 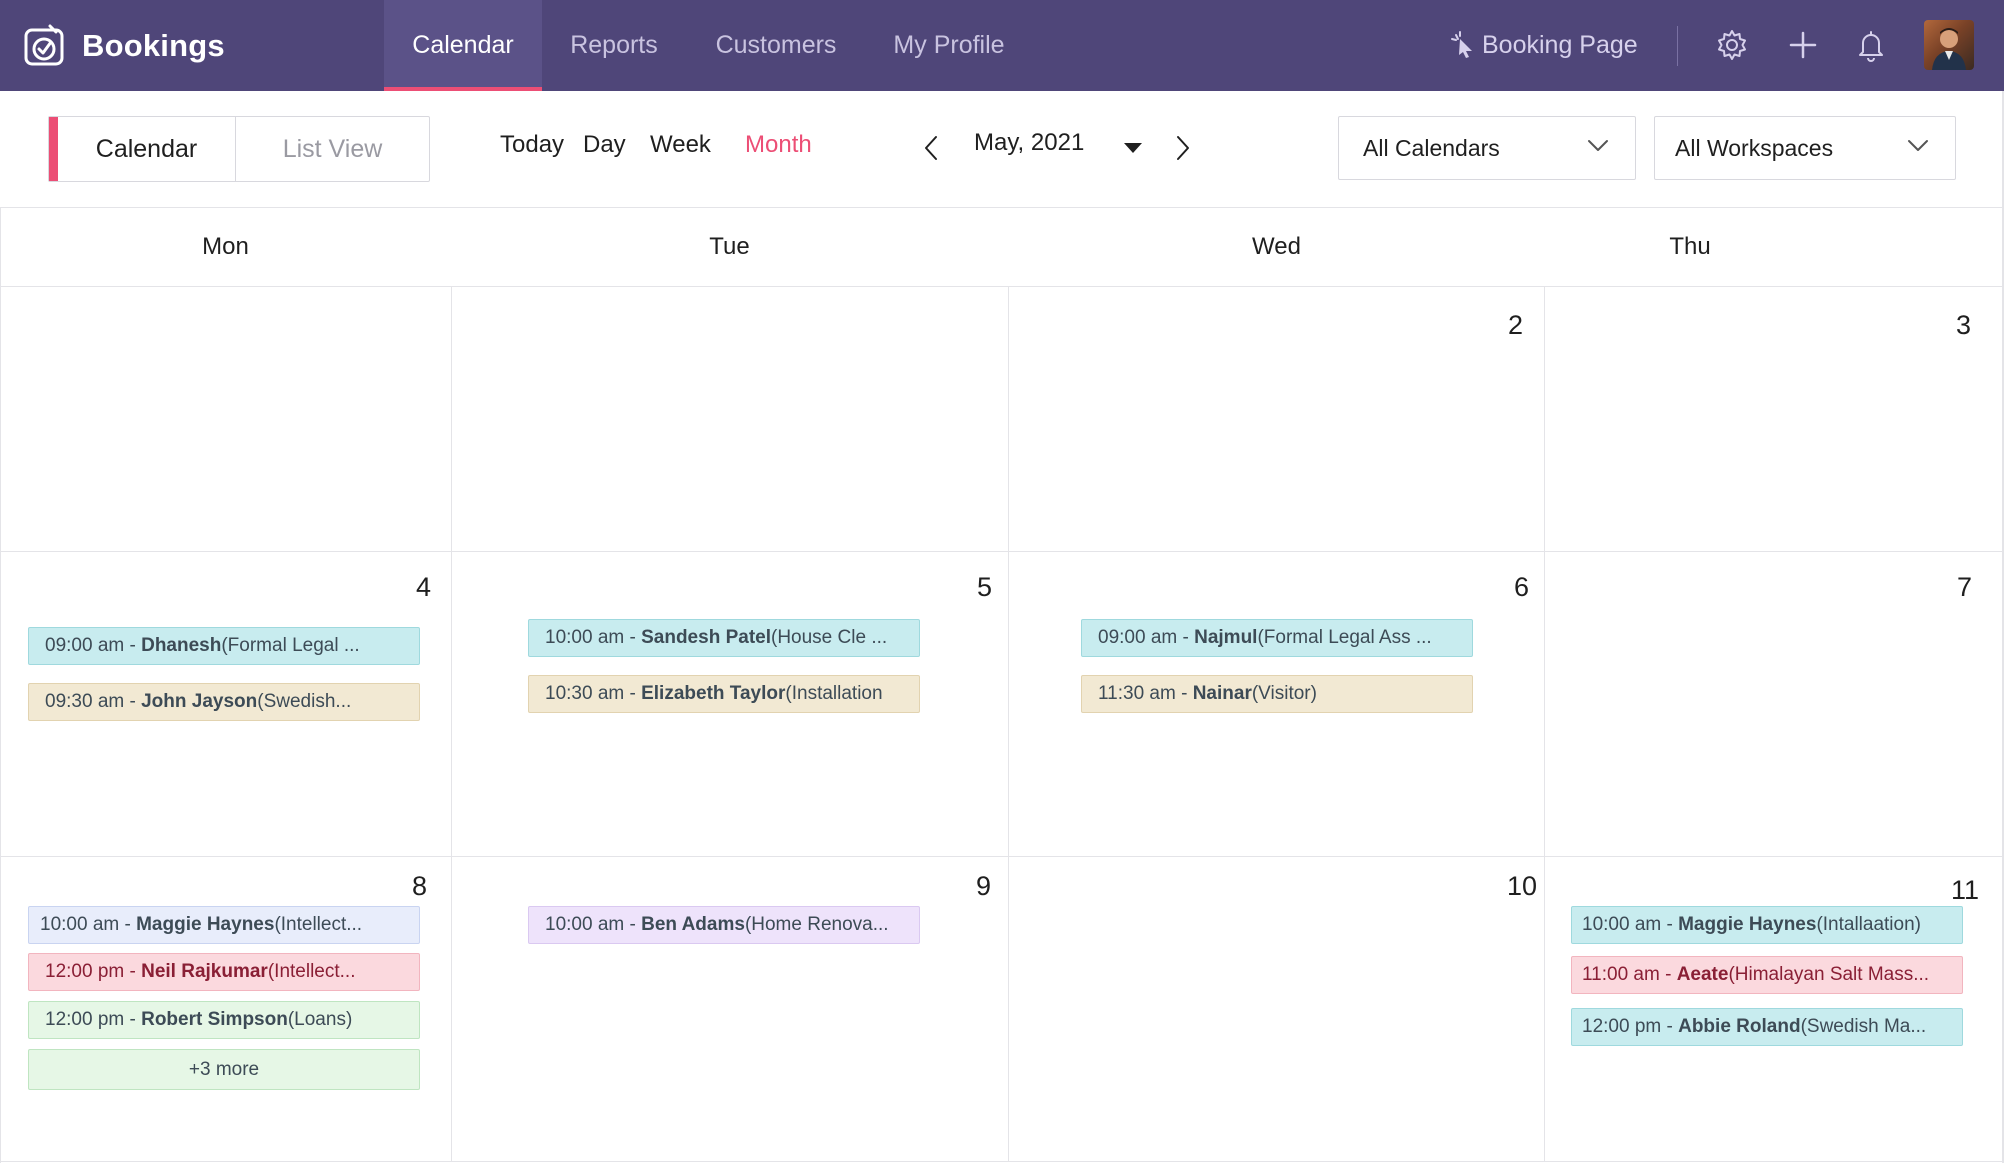 What do you see at coordinates (1732, 45) in the screenshot?
I see `settings-icon` at bounding box center [1732, 45].